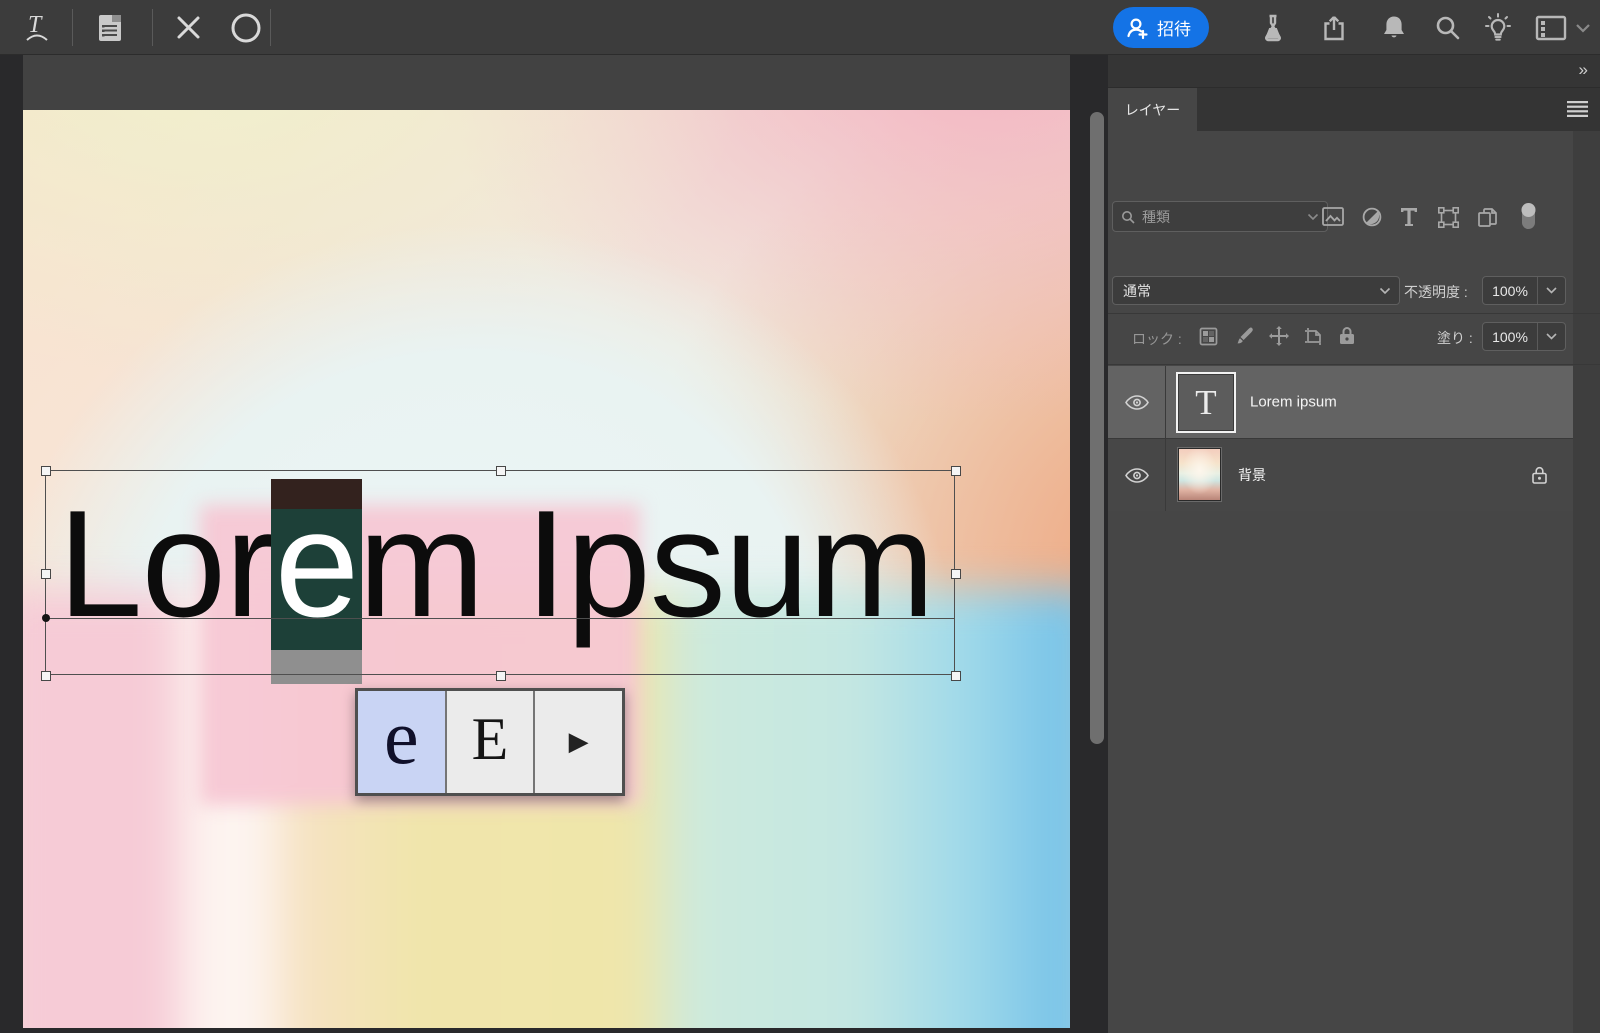  I want to click on vertical-scrollbar-thumb, so click(1097, 428).